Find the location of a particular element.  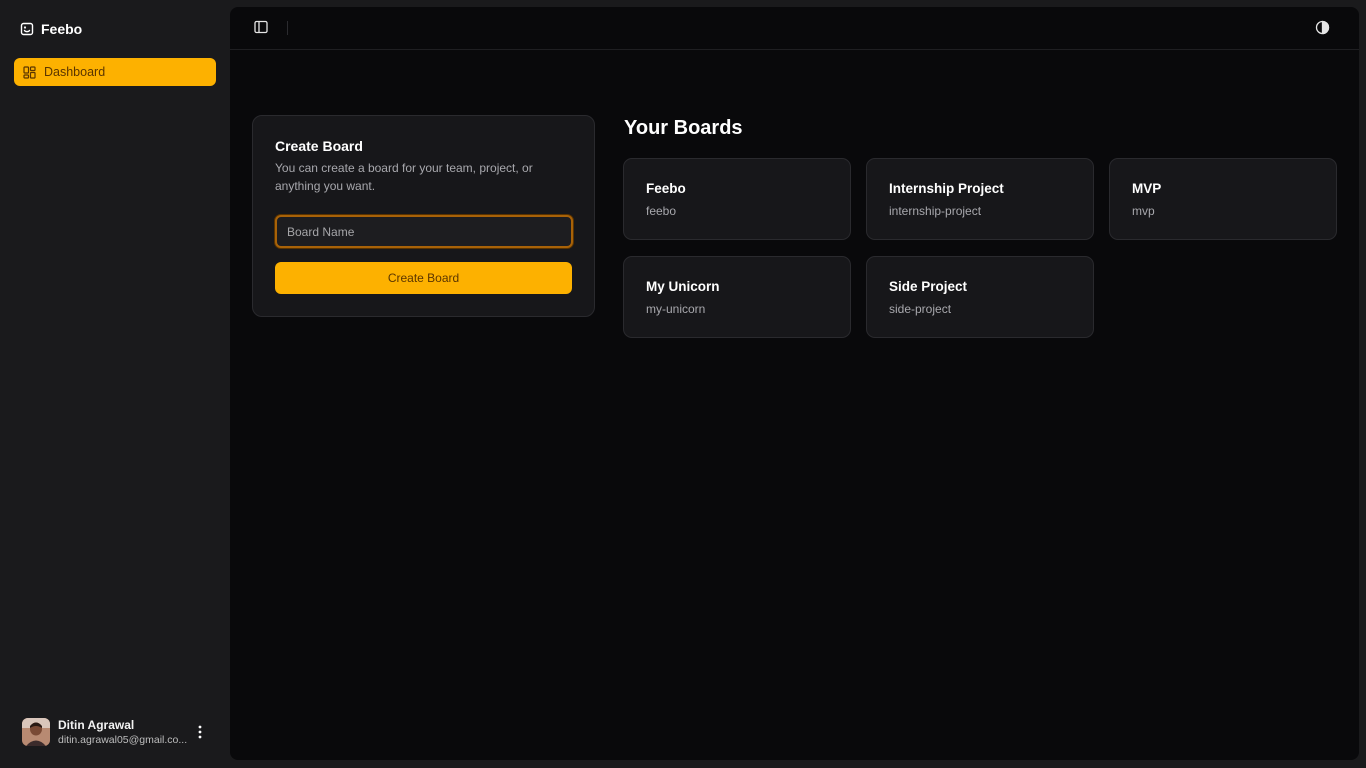

sidebar-toggle-icon is located at coordinates (261, 27).